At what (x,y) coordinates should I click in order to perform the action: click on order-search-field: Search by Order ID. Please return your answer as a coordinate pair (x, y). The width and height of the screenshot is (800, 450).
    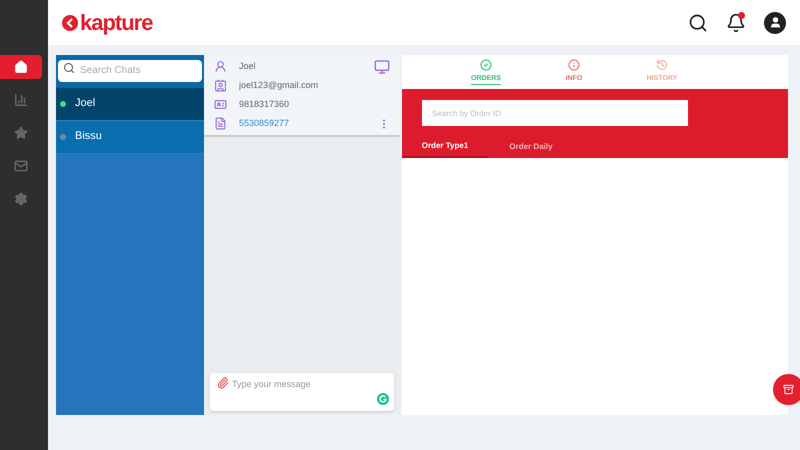
    Looking at the image, I should click on (555, 113).